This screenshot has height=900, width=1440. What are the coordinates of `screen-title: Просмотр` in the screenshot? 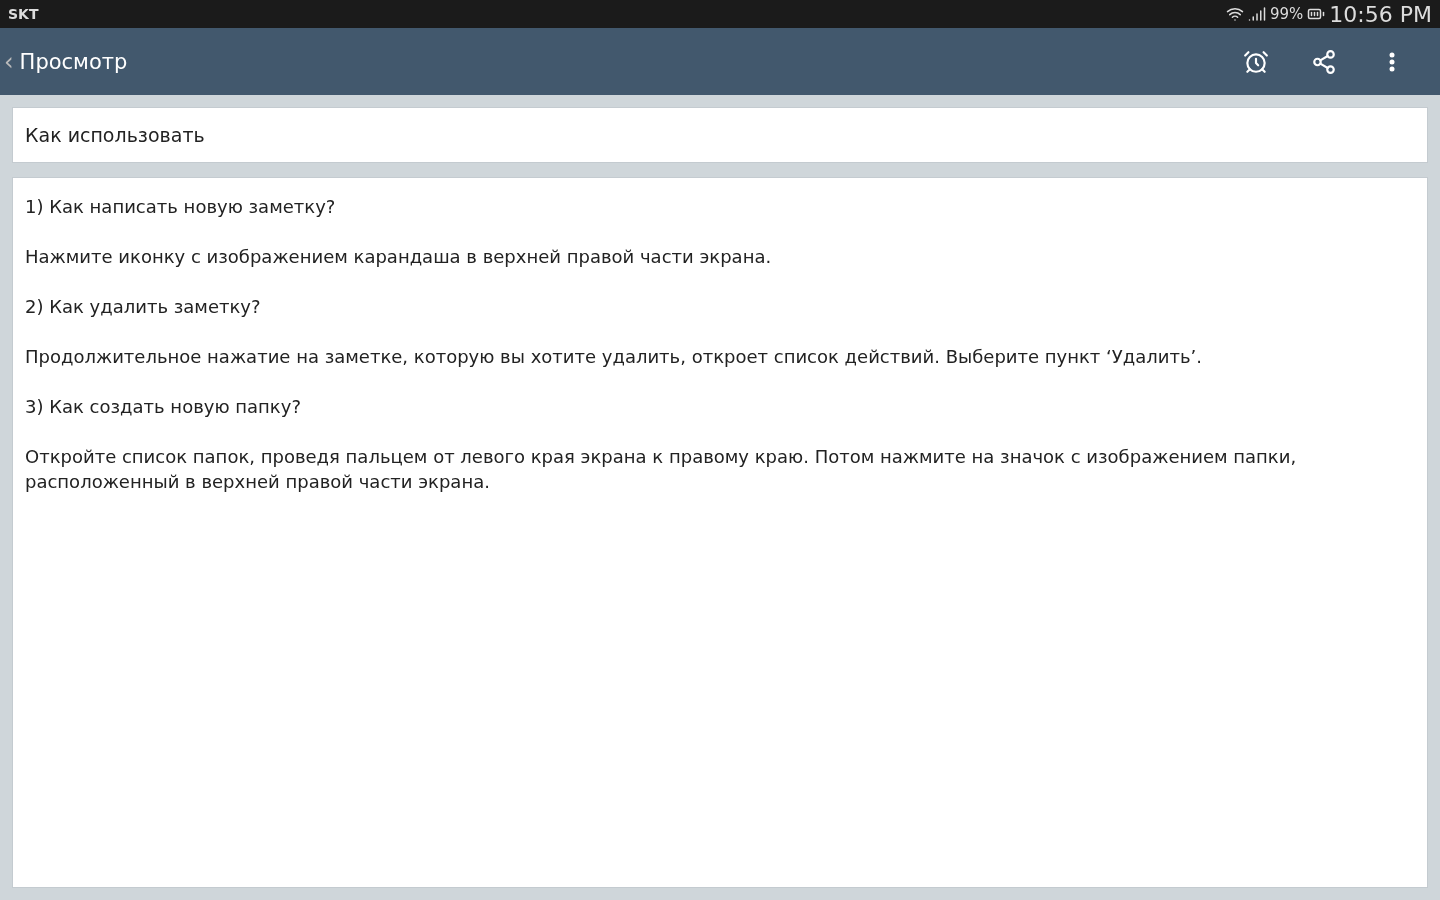 It's located at (74, 61).